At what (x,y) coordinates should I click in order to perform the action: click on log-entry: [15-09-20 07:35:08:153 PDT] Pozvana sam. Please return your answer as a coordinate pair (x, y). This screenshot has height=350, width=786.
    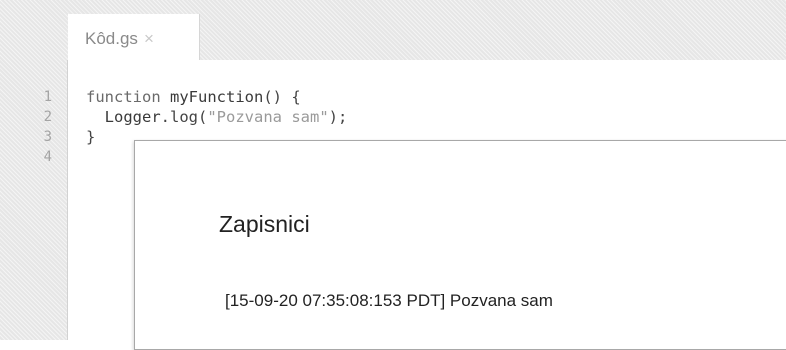
    Looking at the image, I should click on (389, 300).